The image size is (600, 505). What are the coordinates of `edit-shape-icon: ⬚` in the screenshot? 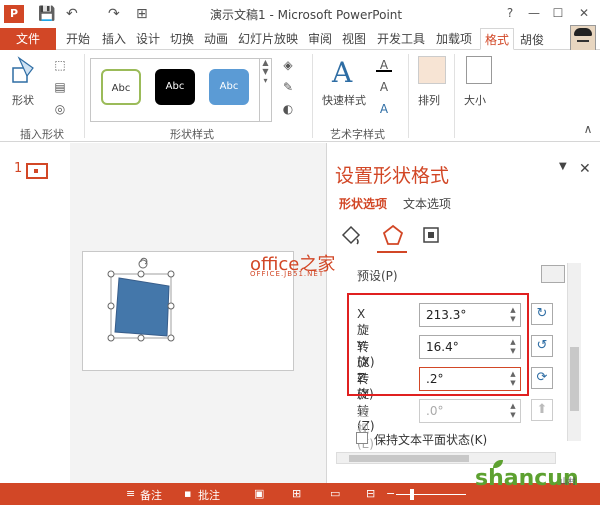 It's located at (60, 65).